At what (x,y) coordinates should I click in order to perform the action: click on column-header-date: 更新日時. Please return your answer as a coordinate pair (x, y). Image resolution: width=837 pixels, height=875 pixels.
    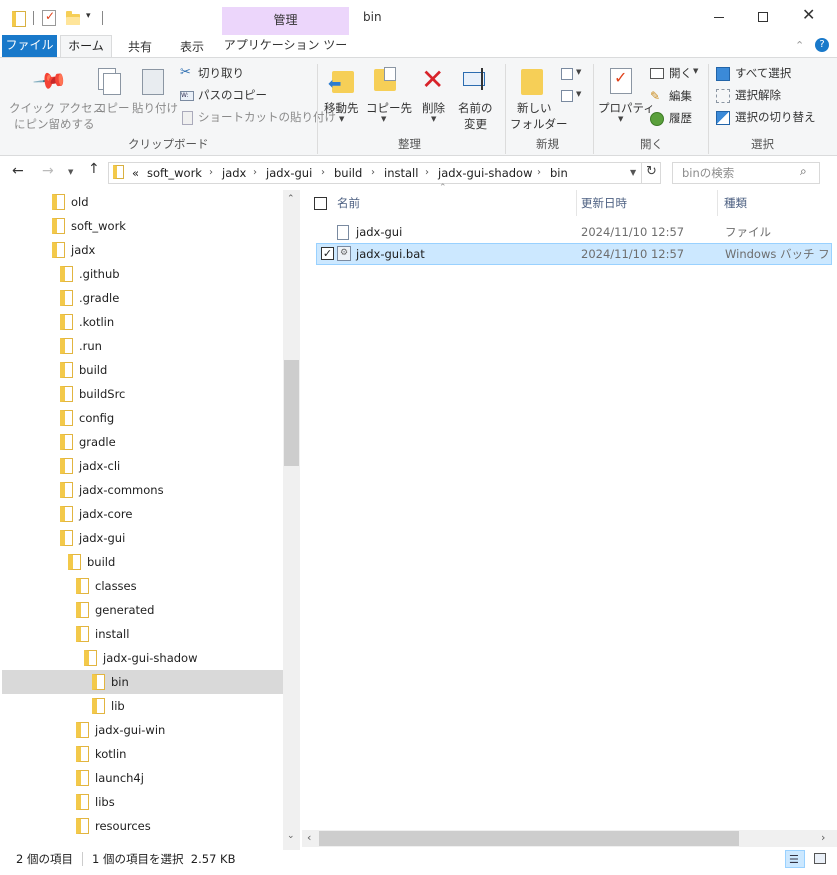
    Looking at the image, I should click on (604, 203).